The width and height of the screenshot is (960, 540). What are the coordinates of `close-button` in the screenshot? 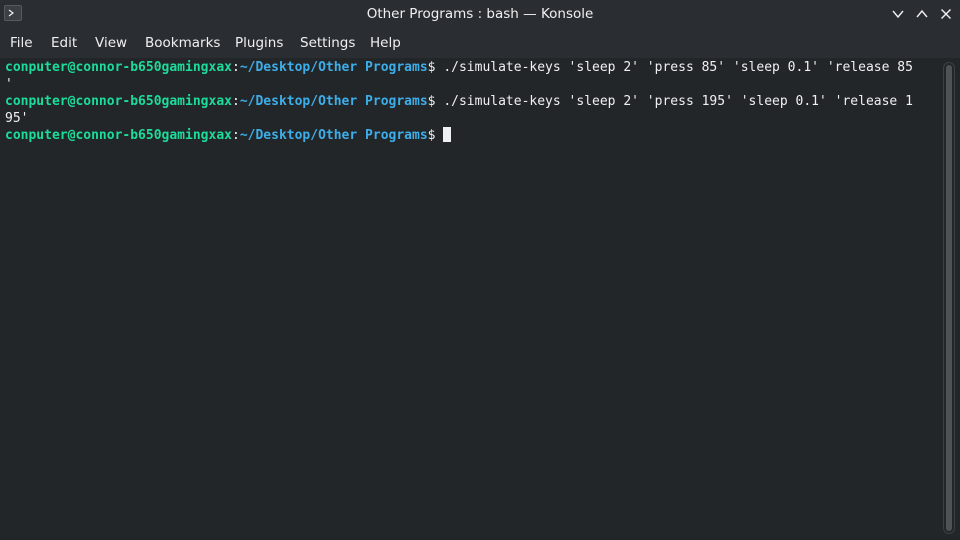 It's located at (946, 14).